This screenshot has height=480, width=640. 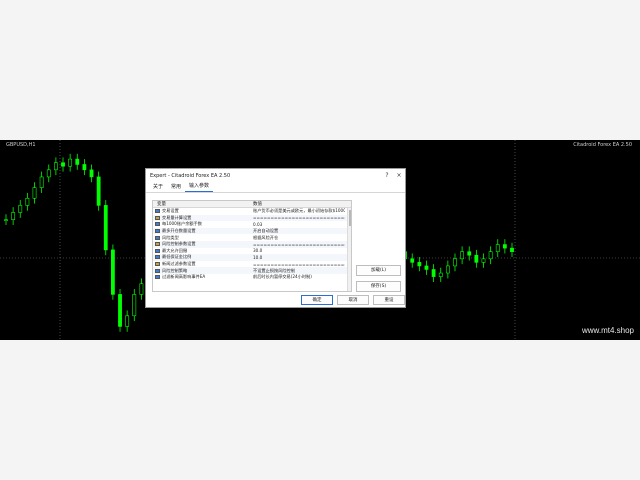 I want to click on table-row: 过滤新闻高影响事件EA 前后时长内暂停交易(24小时制), so click(x=252, y=277).